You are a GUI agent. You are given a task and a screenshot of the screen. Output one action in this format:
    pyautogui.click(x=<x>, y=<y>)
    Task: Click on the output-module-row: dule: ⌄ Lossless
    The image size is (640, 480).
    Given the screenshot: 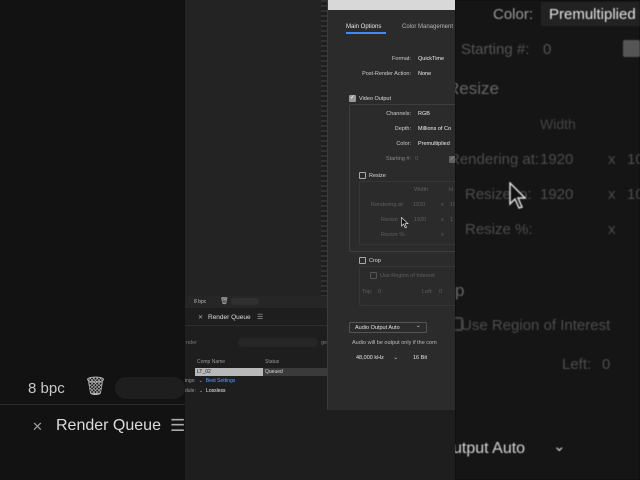 What is the action you would take?
    pyautogui.click(x=205, y=391)
    